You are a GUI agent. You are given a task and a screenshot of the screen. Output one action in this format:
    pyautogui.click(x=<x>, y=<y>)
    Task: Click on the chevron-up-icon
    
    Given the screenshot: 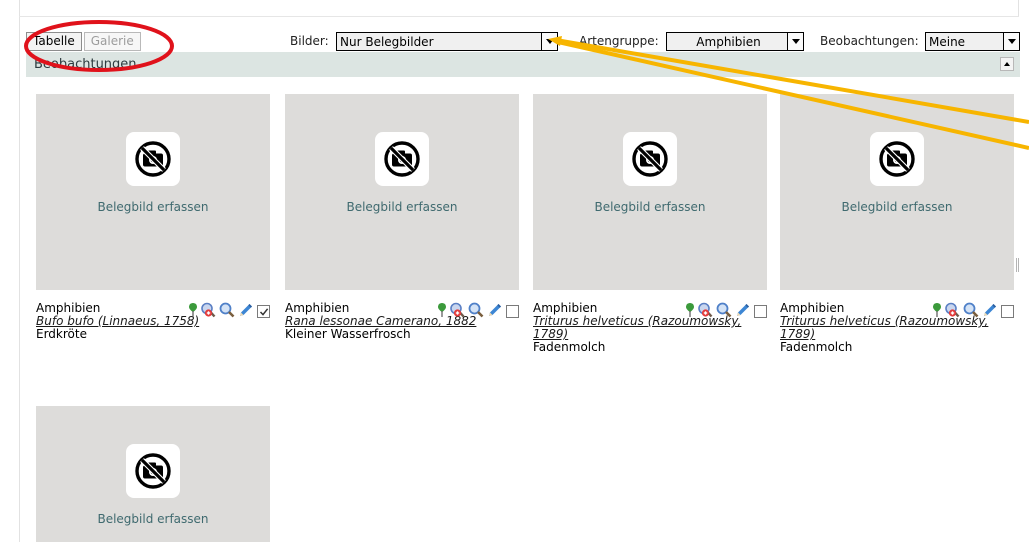 What is the action you would take?
    pyautogui.click(x=1007, y=64)
    